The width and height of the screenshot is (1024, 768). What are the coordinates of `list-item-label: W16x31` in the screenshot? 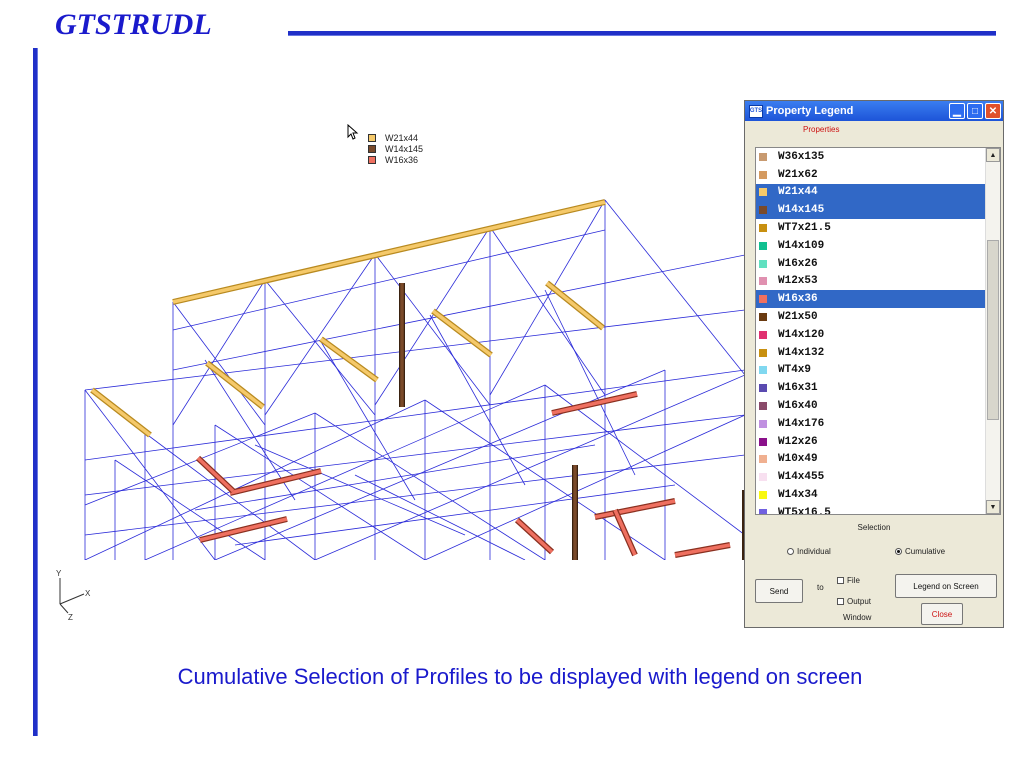 It's located at (798, 388).